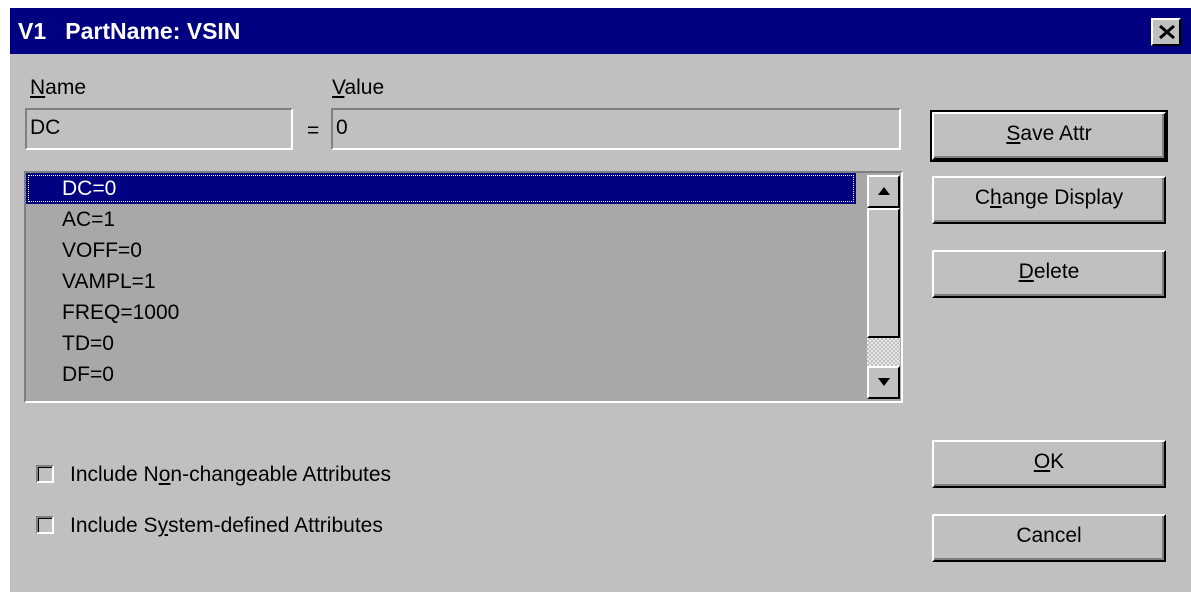 The height and width of the screenshot is (592, 1191). I want to click on include-system-checkbox-row: Include System-defined Attributes, so click(286, 526).